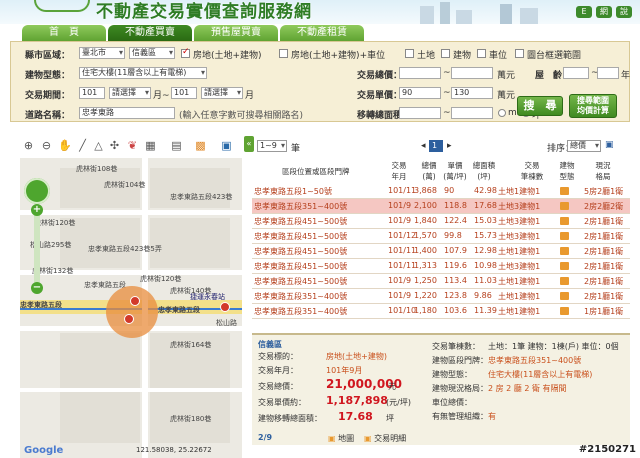 This screenshot has width=640, height=458. I want to click on street-label: 忠孝東路五段423巷5弄, so click(125, 249).